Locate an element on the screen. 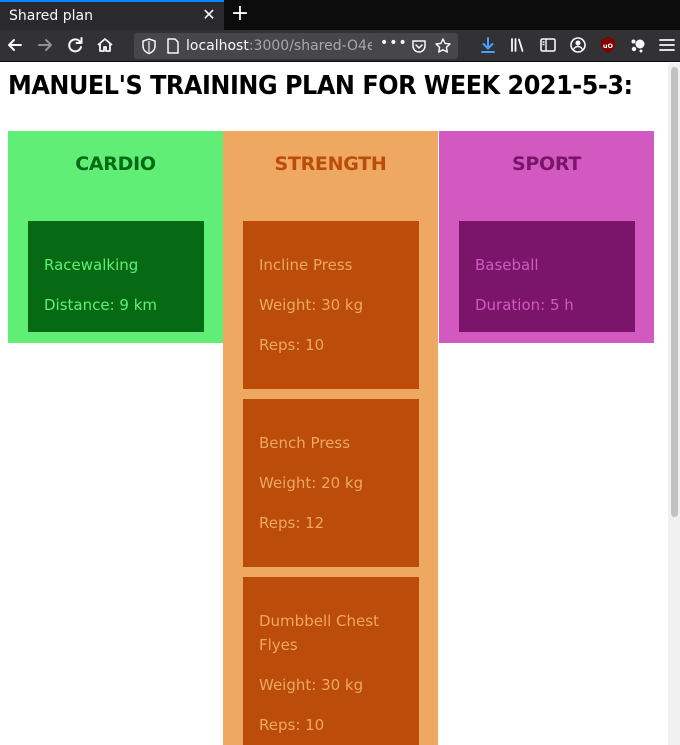 This screenshot has height=745, width=680. exercise-name: Incline Press is located at coordinates (306, 265).